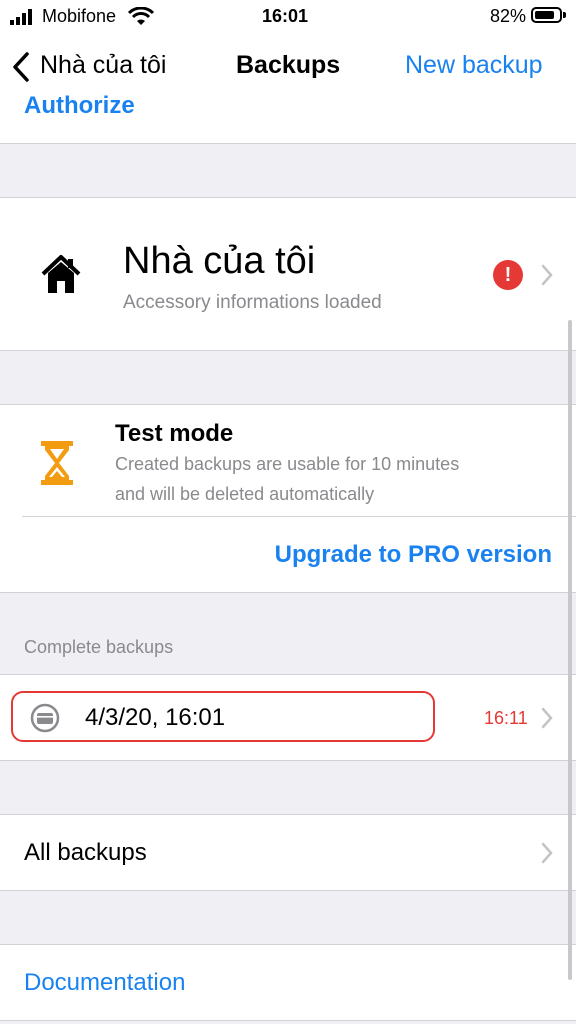 The height and width of the screenshot is (1024, 576). I want to click on all-backups-row: All backups, so click(288, 852).